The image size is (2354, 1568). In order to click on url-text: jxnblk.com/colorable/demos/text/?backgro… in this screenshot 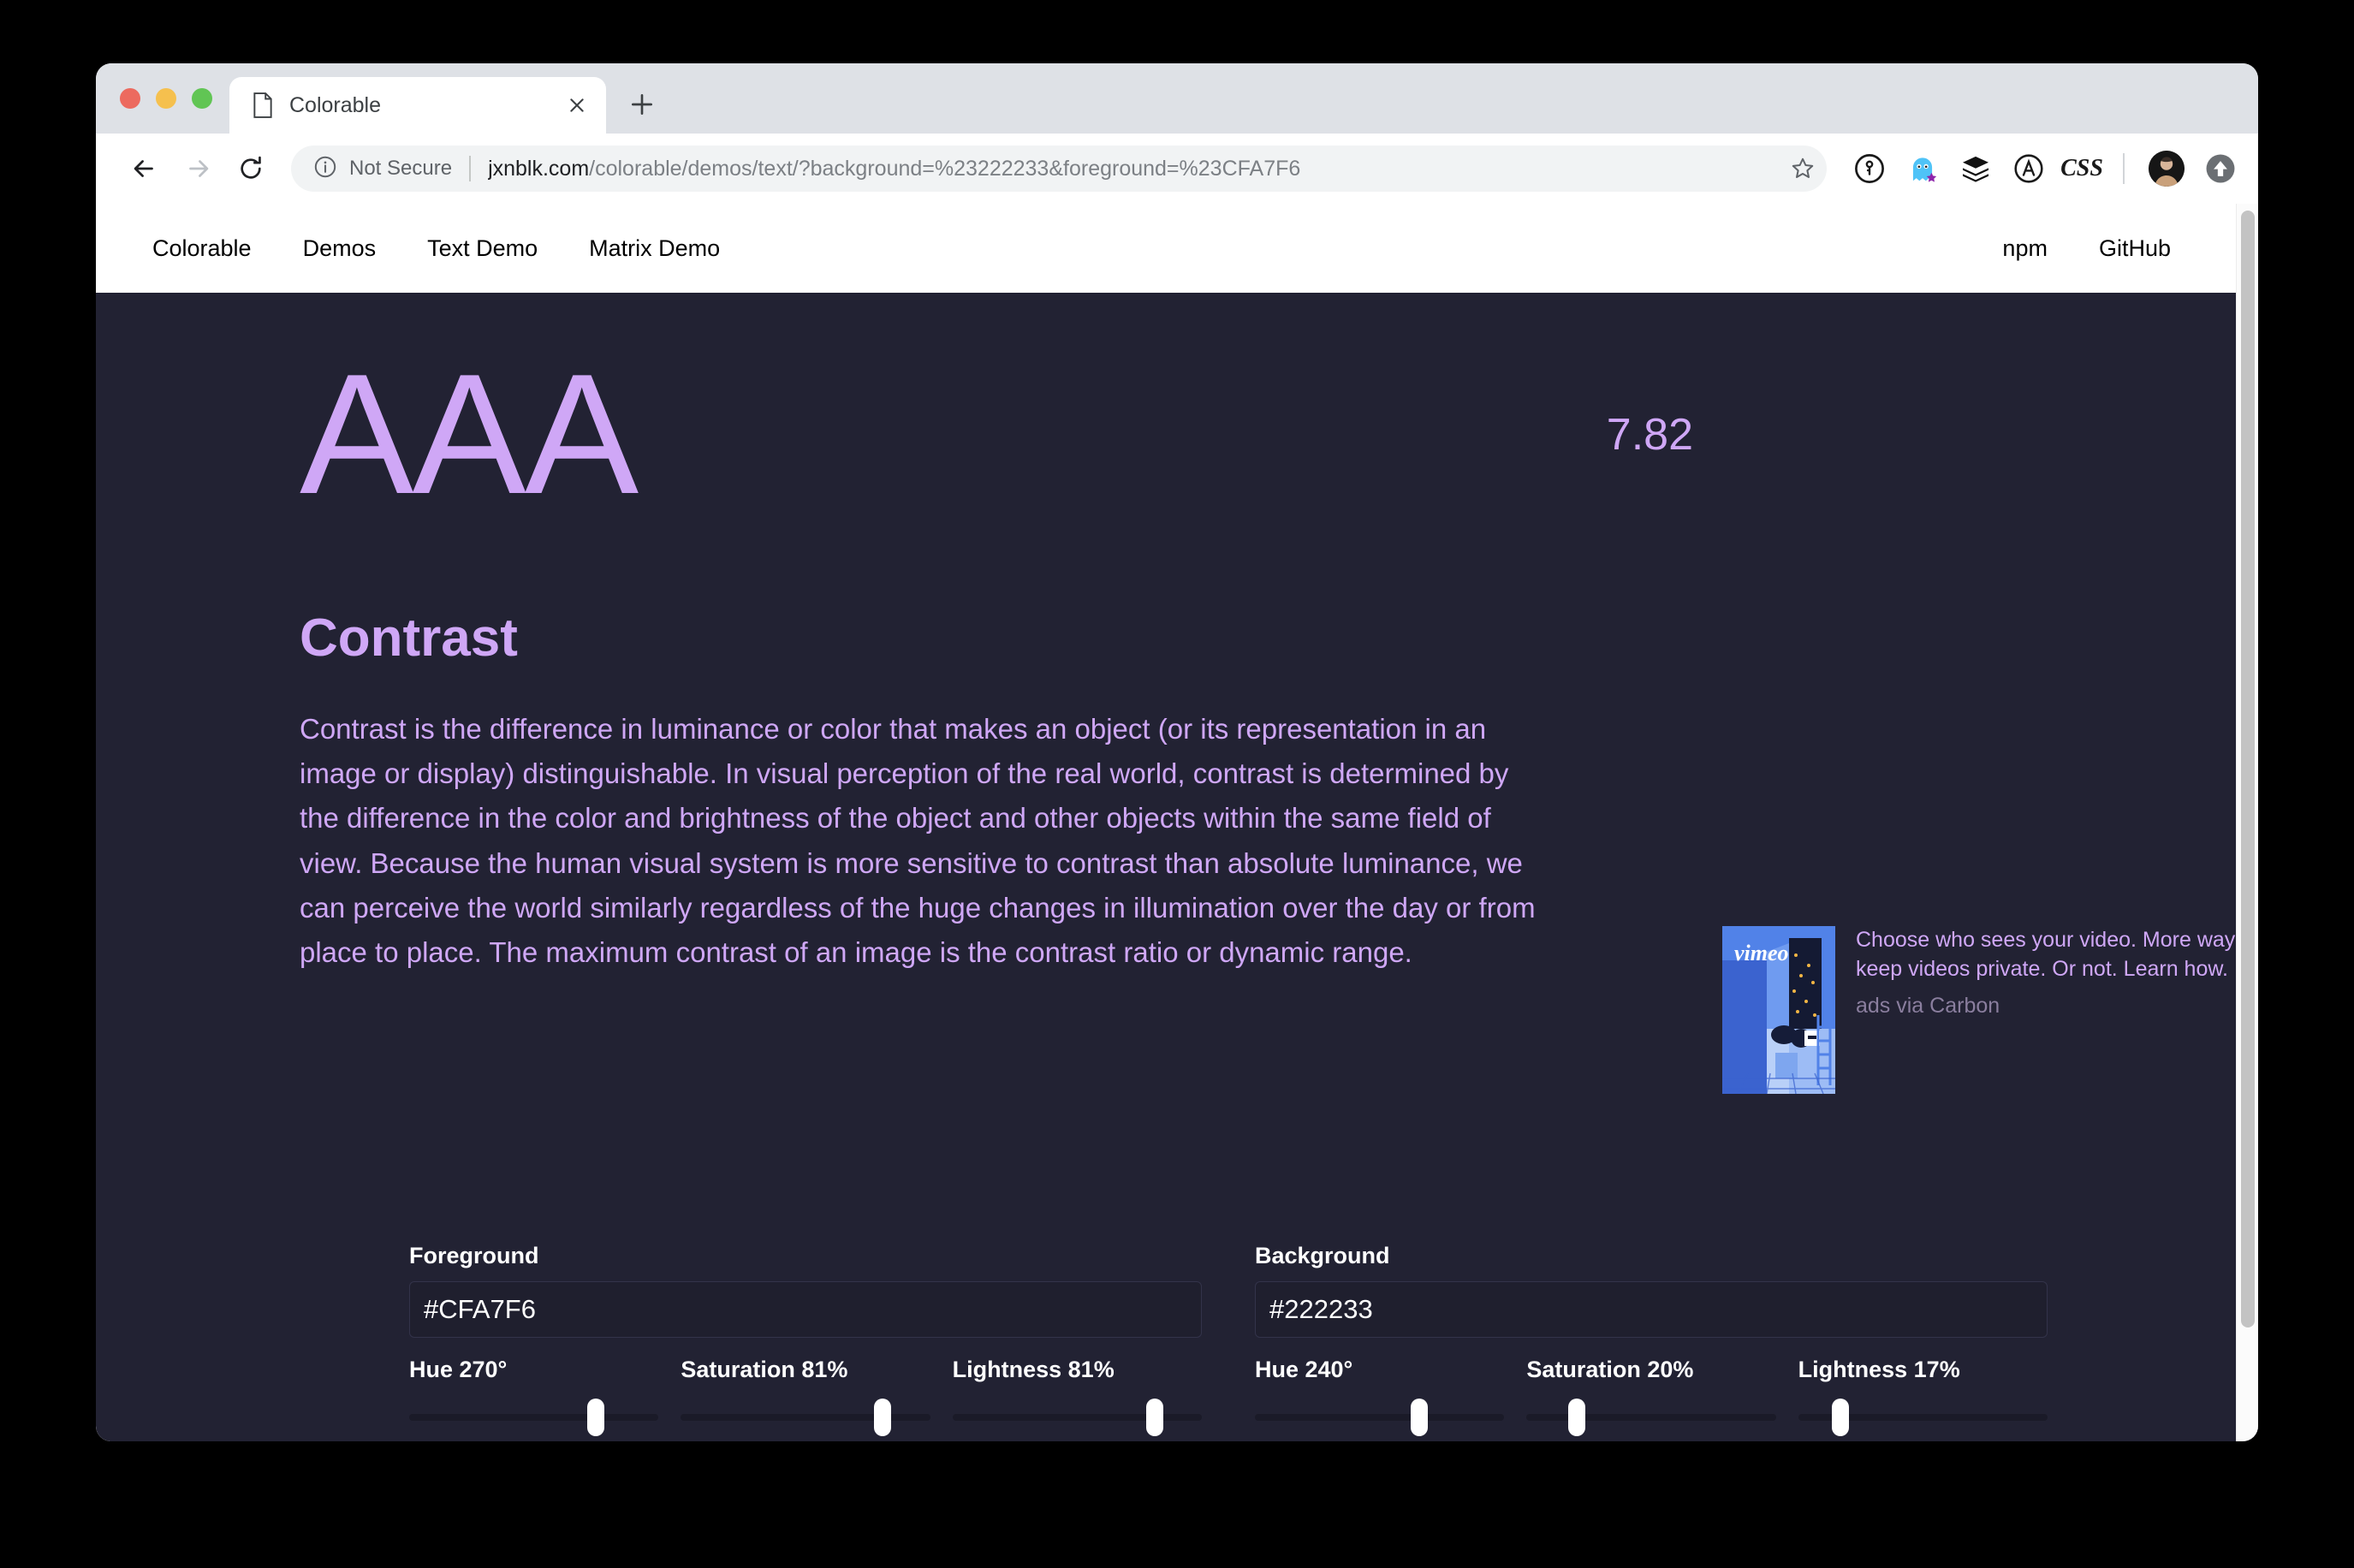, I will do `click(894, 169)`.